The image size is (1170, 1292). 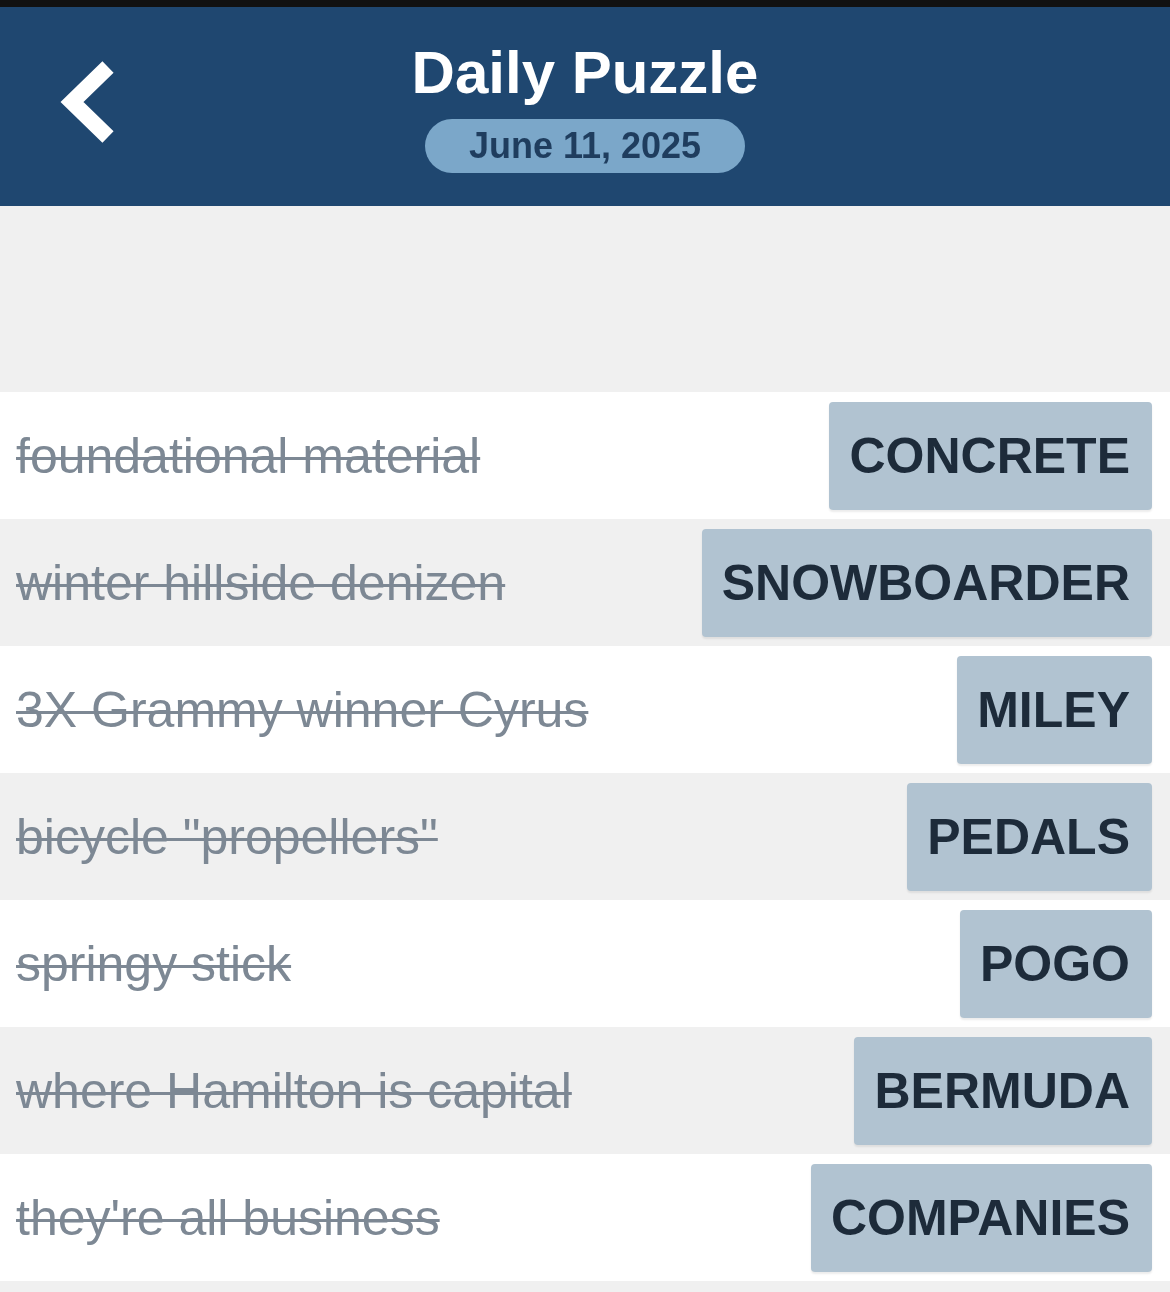 What do you see at coordinates (990, 455) in the screenshot?
I see `answer-tile: CONCRETE` at bounding box center [990, 455].